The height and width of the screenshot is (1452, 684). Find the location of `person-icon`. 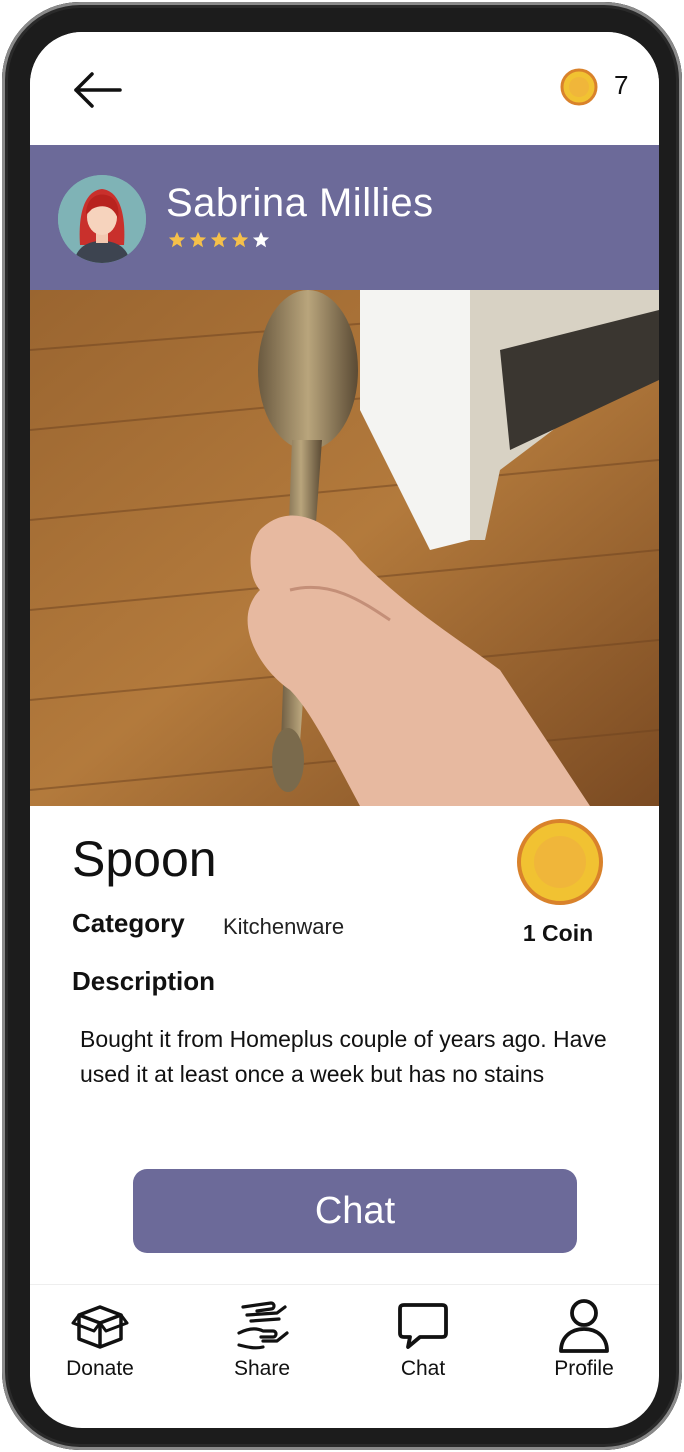

person-icon is located at coordinates (584, 1326).